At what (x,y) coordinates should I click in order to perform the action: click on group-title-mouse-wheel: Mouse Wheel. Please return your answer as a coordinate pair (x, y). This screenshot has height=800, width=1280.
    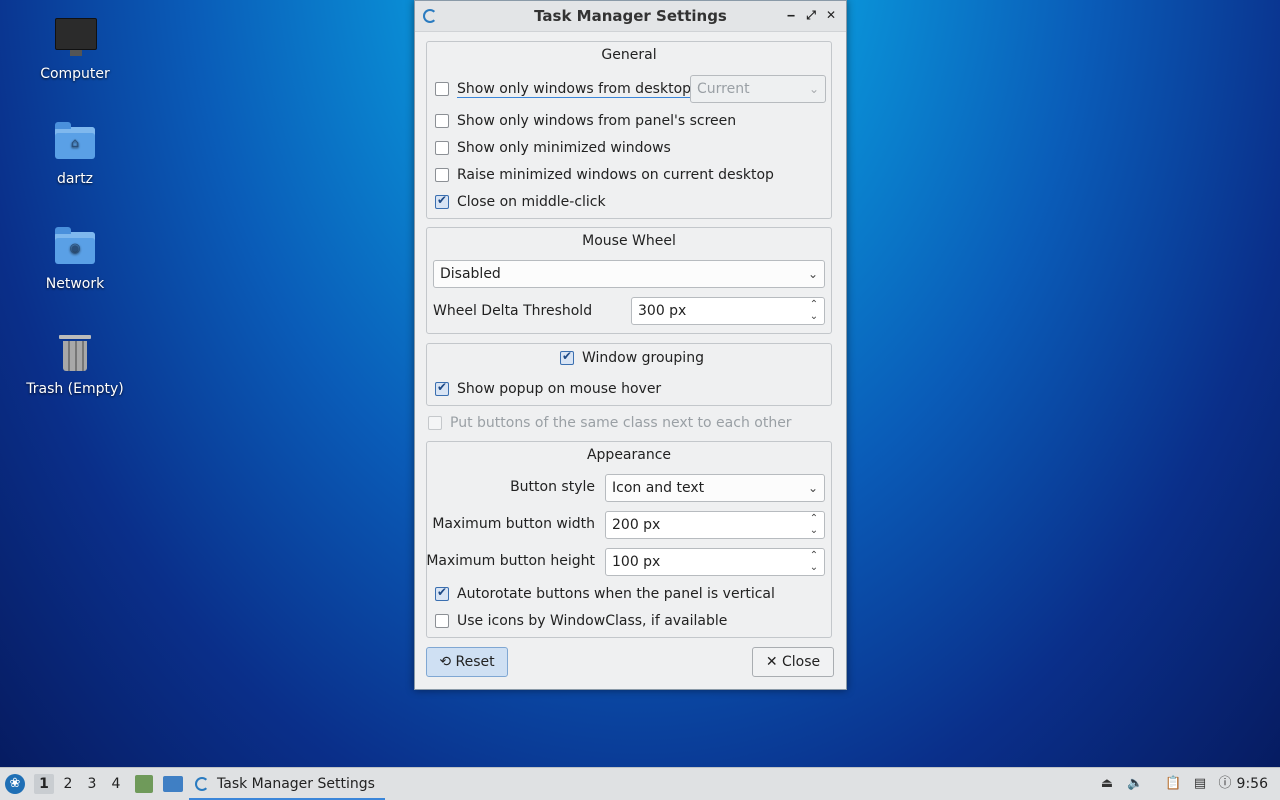
    Looking at the image, I should click on (629, 241).